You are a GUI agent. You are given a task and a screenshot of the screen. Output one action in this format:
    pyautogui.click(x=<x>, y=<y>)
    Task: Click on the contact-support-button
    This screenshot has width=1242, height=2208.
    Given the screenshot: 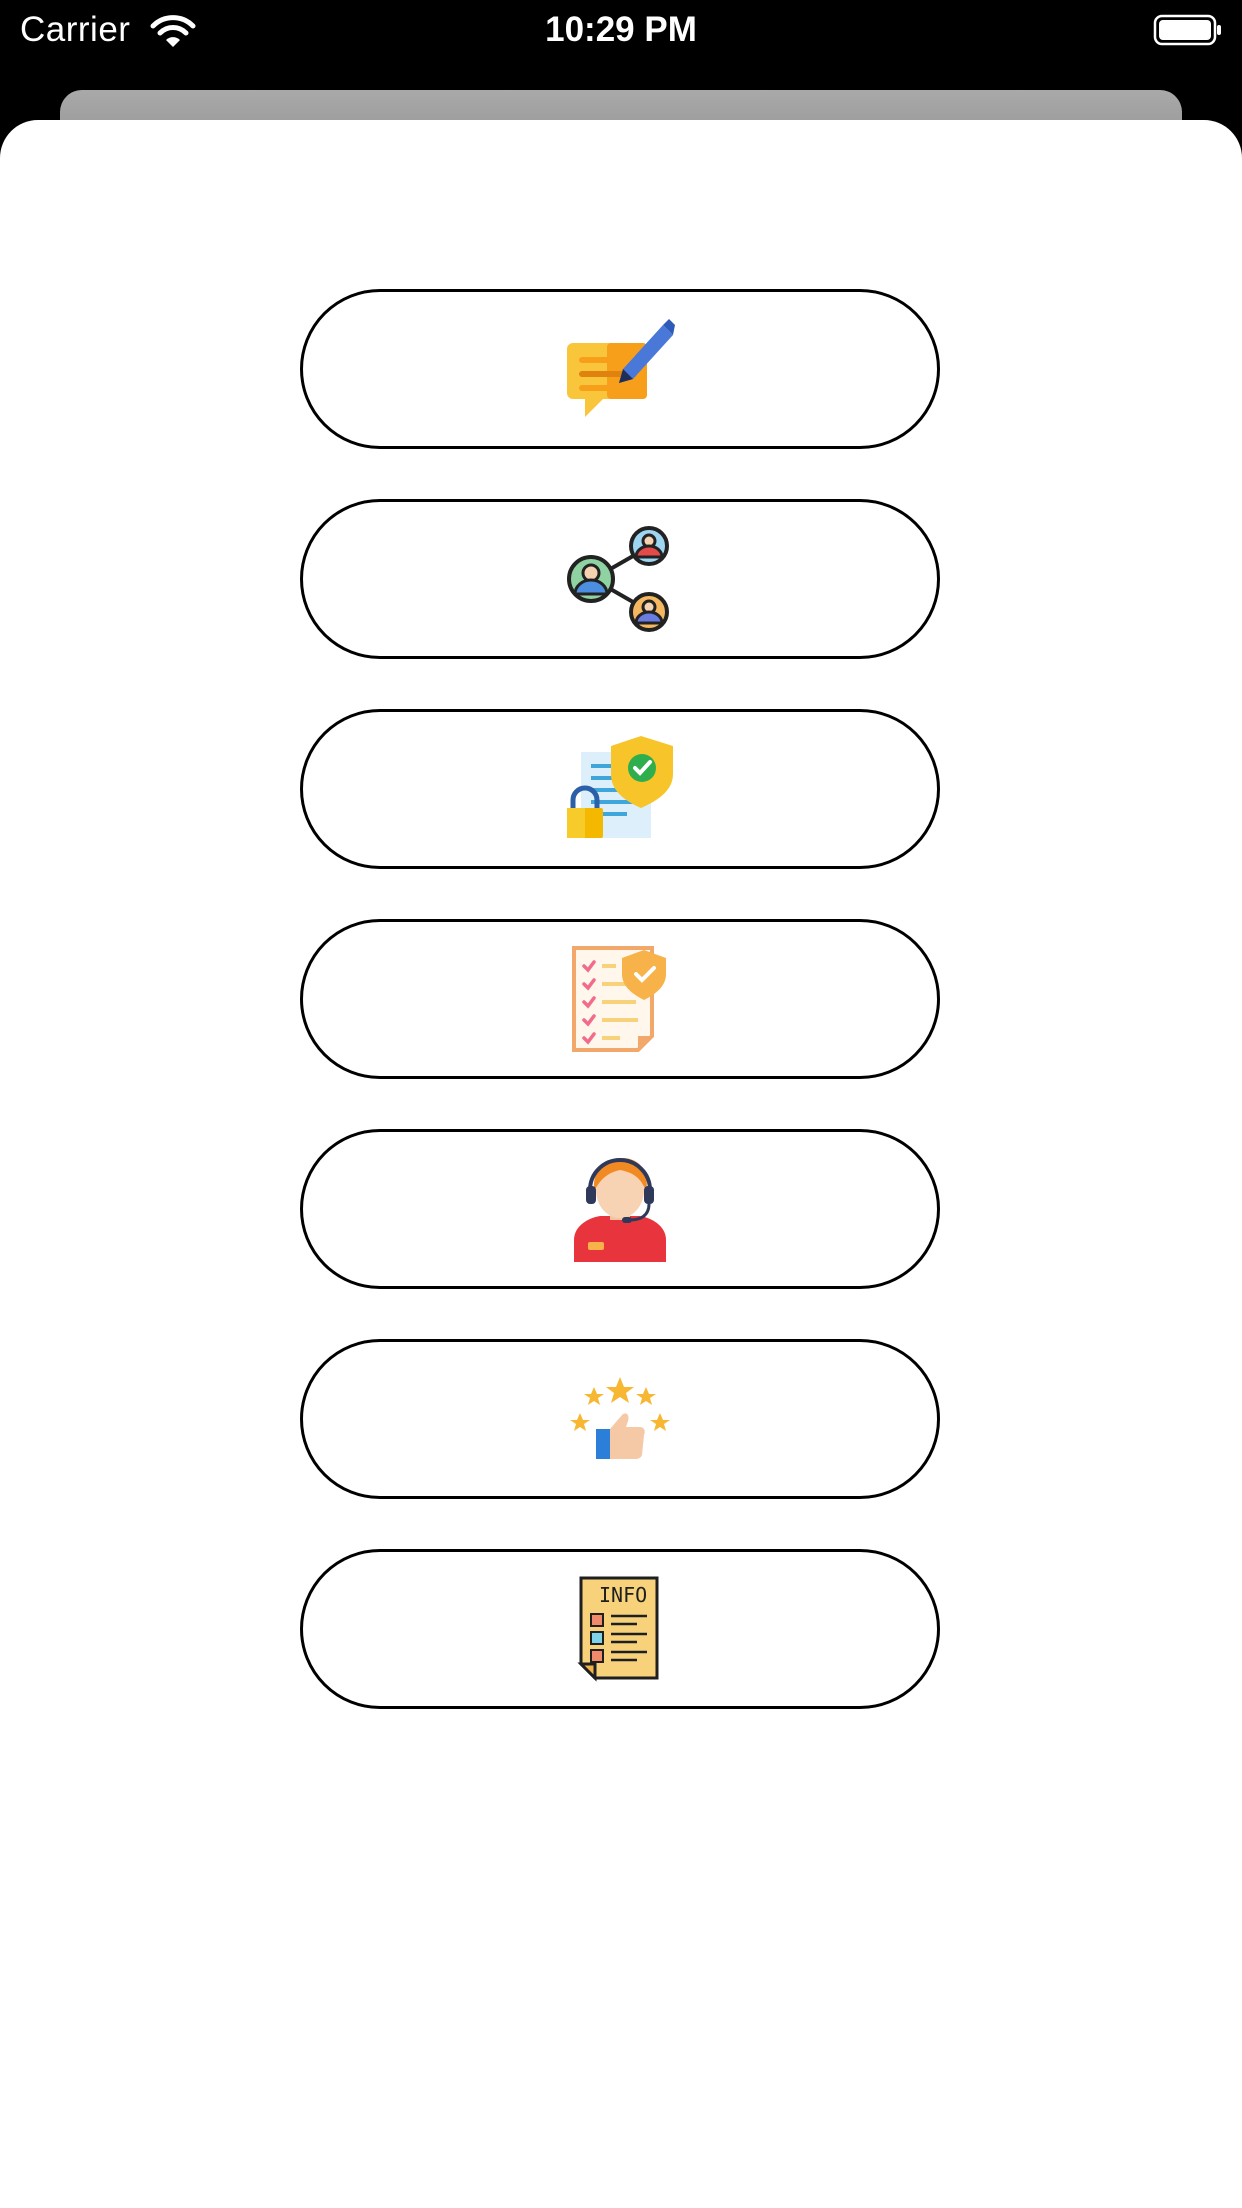 What is the action you would take?
    pyautogui.click(x=620, y=1209)
    